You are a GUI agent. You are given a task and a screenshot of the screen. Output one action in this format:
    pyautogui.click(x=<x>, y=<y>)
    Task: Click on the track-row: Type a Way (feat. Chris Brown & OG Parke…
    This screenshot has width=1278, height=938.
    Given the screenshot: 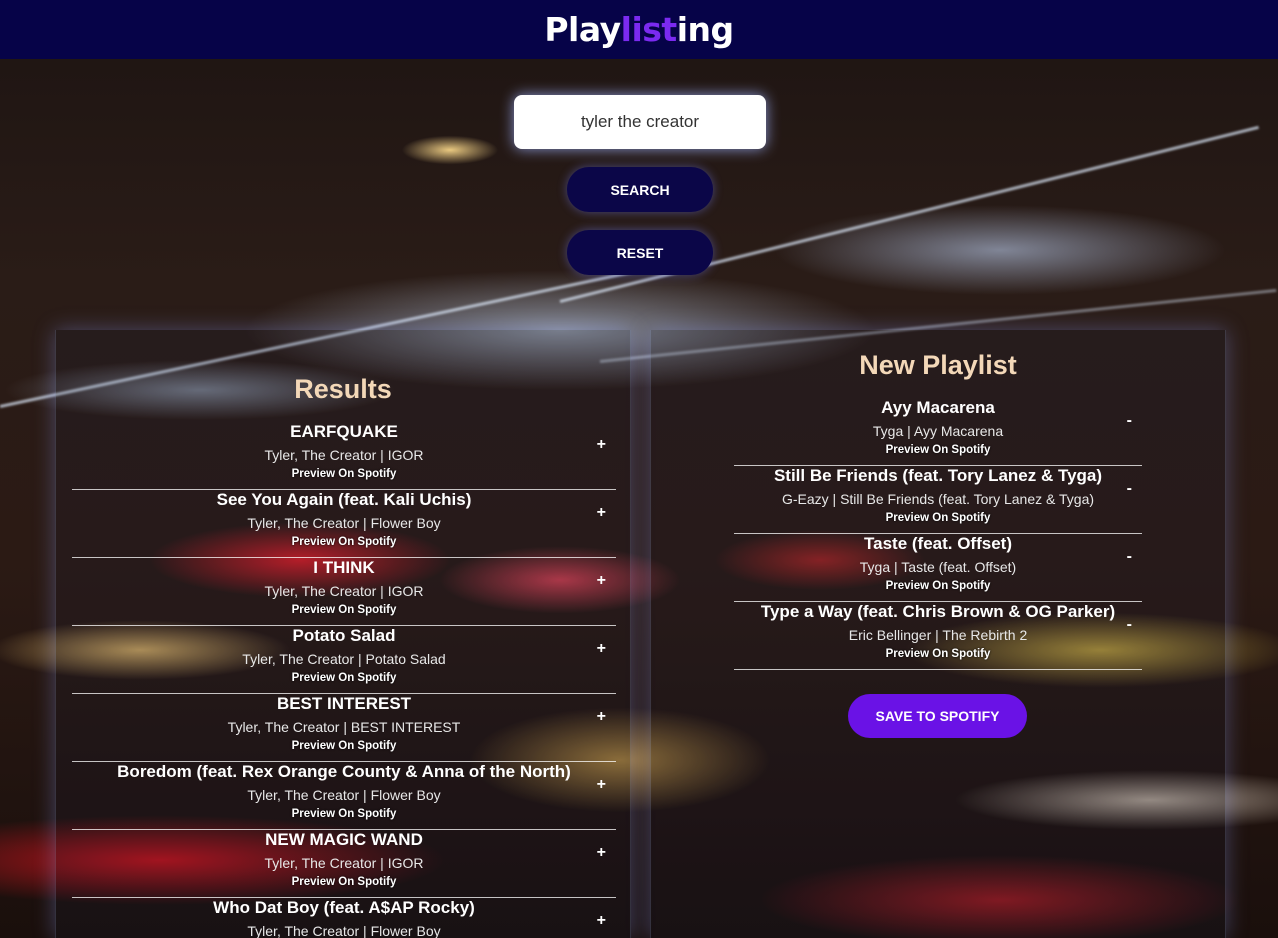 What is the action you would take?
    pyautogui.click(x=938, y=636)
    